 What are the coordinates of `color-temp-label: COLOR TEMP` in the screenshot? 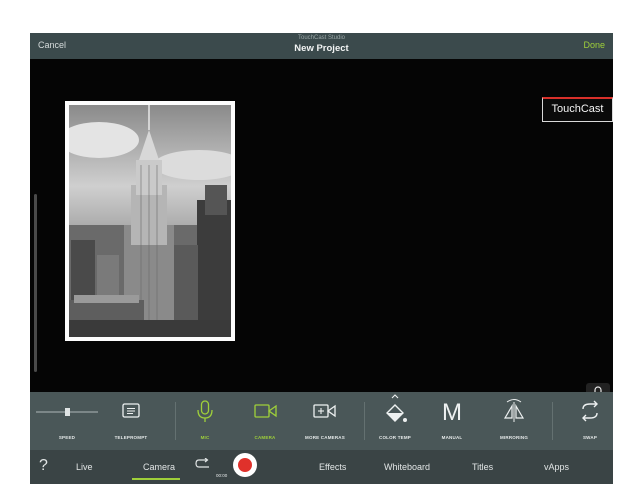 It's located at (395, 437).